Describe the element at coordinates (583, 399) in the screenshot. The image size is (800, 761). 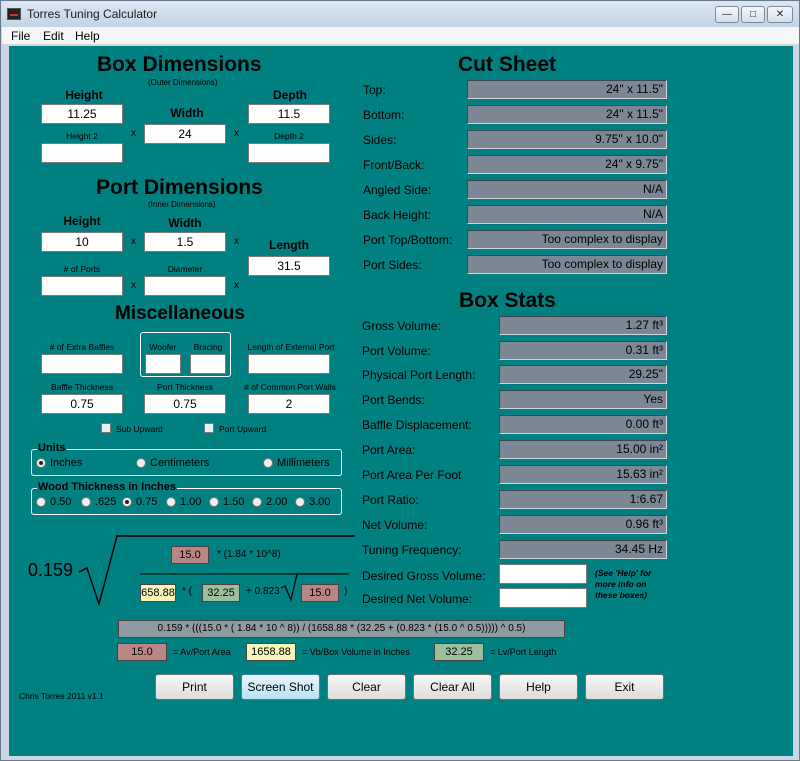
I see `box-stats-value: Yes` at that location.